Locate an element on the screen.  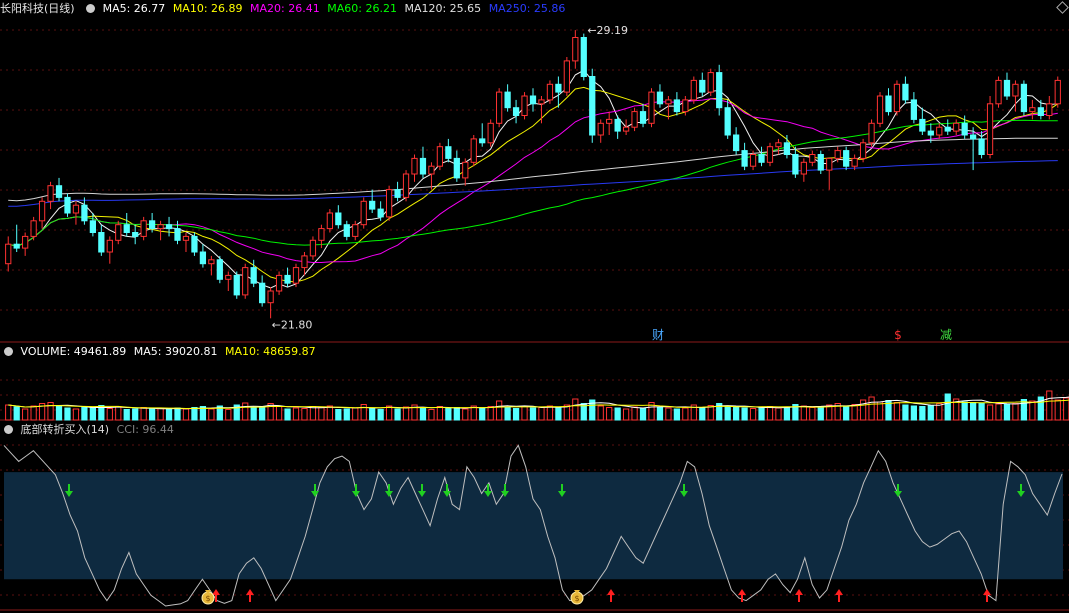
volume-ma10-label: MA10: 48659.87 is located at coordinates (270, 351).